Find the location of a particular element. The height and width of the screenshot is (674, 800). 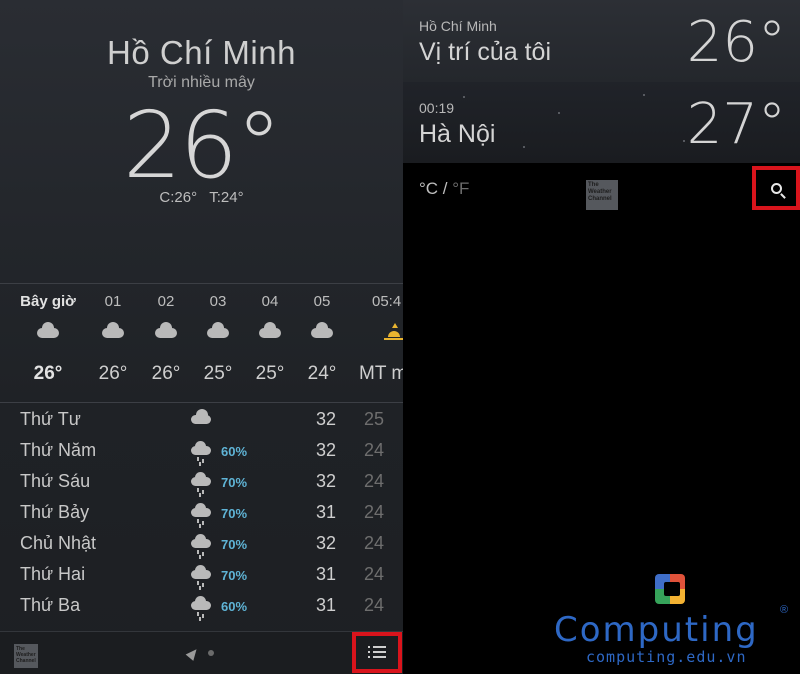

hour-label: 05 is located at coordinates (322, 301).